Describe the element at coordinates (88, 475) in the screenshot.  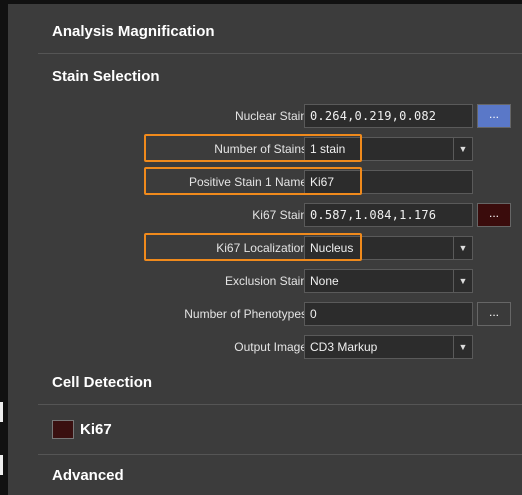
I see `section-title: Advanced` at that location.